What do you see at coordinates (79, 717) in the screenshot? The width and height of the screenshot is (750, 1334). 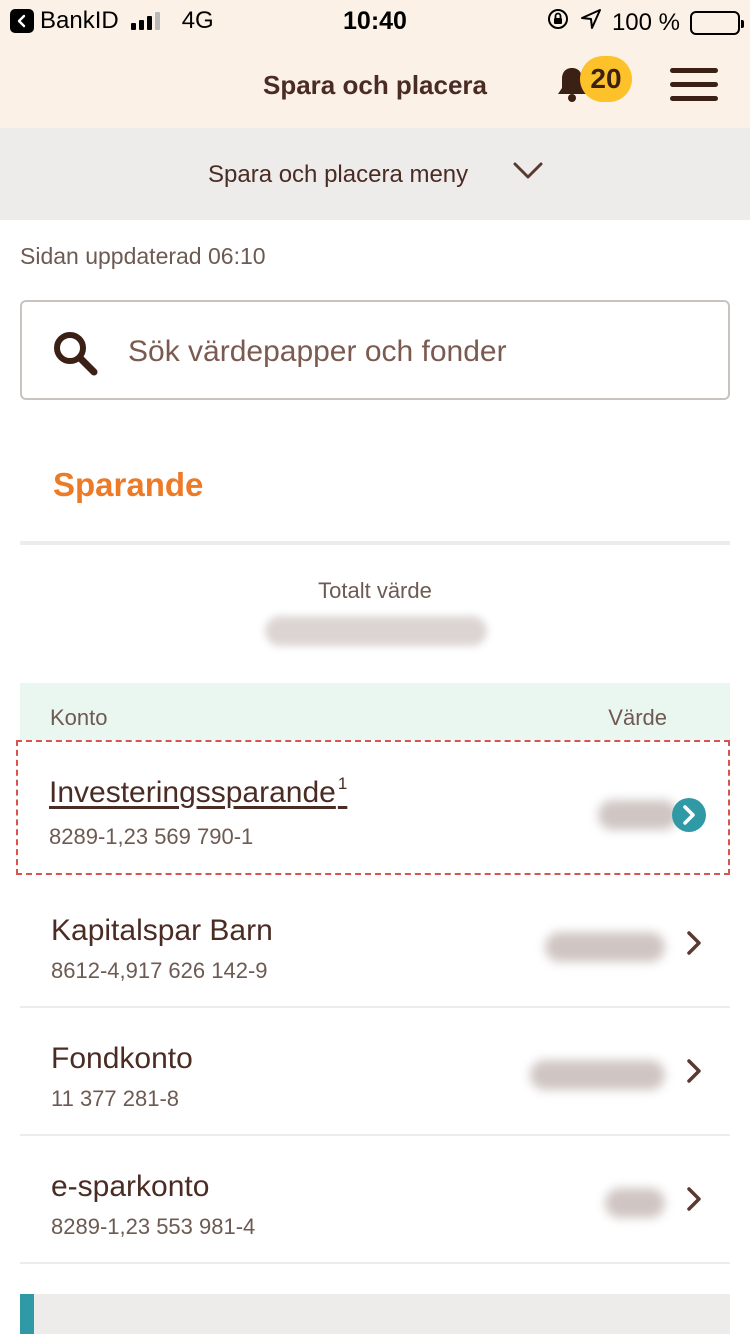 I see `column-header-account: Konto` at bounding box center [79, 717].